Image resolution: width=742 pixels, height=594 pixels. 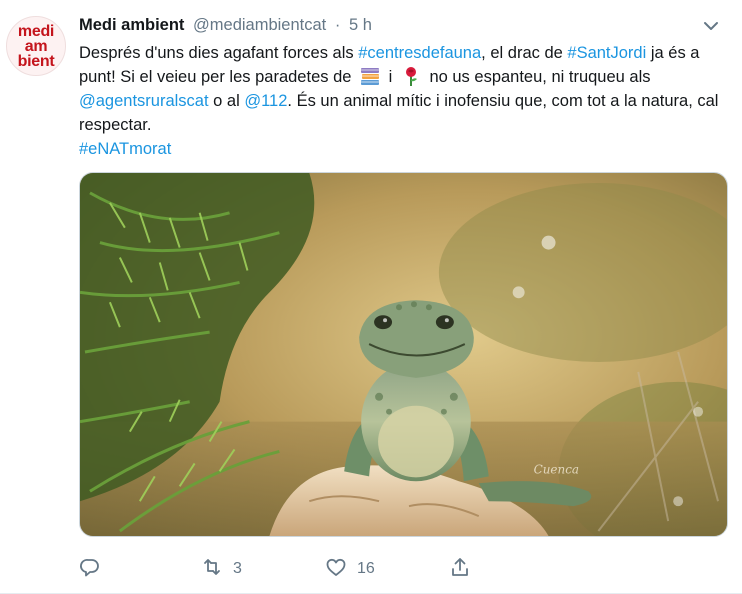 I want to click on avatar-line: medi, so click(x=36, y=31).